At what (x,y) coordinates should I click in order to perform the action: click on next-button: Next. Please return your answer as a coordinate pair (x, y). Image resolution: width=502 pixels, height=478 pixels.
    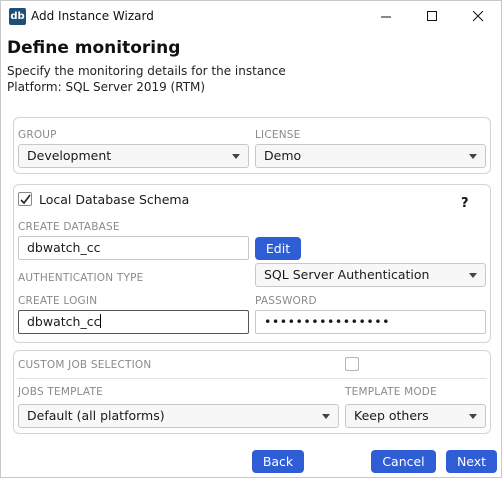
    Looking at the image, I should click on (471, 461).